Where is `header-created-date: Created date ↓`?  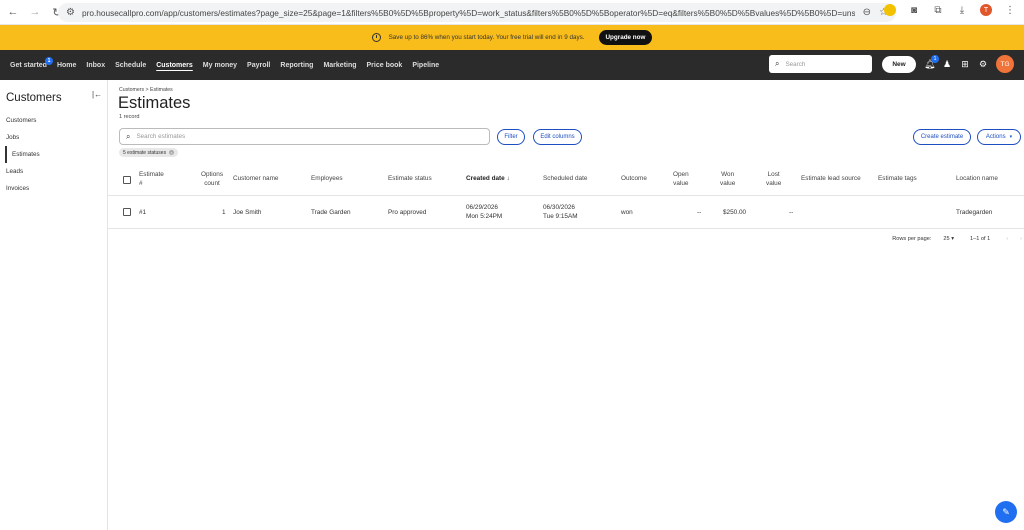
header-created-date: Created date ↓ is located at coordinates (488, 178).